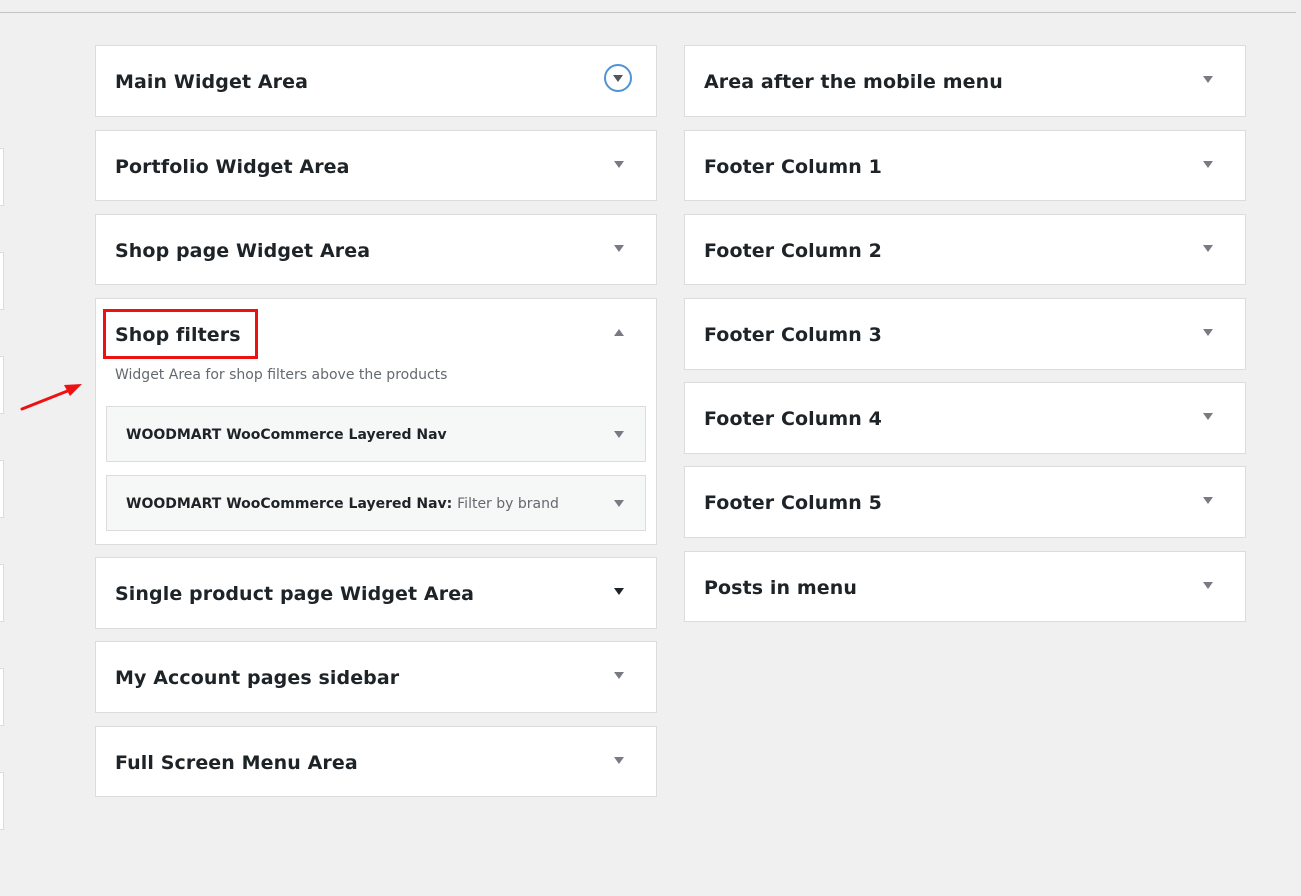 This screenshot has height=896, width=1301. Describe the element at coordinates (618, 78) in the screenshot. I see `circle-chevron-down-icon` at that location.